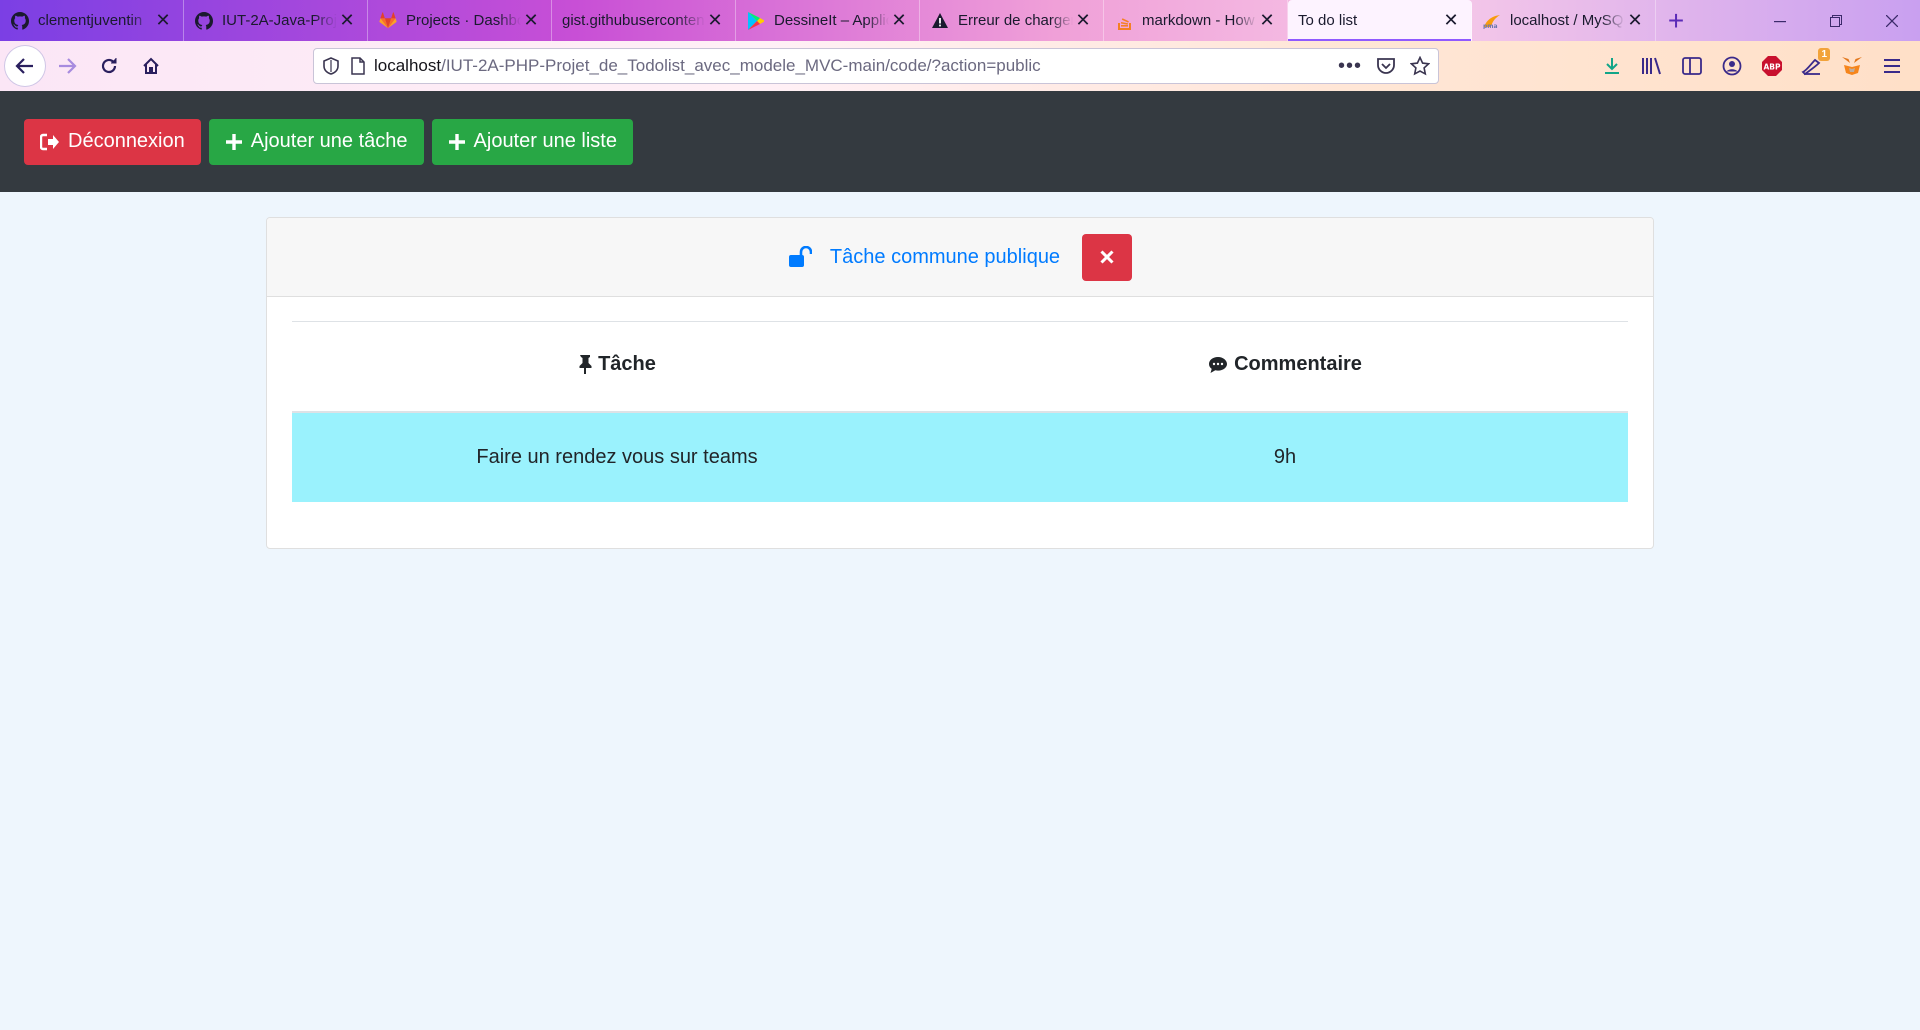  I want to click on library-icon, so click(1652, 66).